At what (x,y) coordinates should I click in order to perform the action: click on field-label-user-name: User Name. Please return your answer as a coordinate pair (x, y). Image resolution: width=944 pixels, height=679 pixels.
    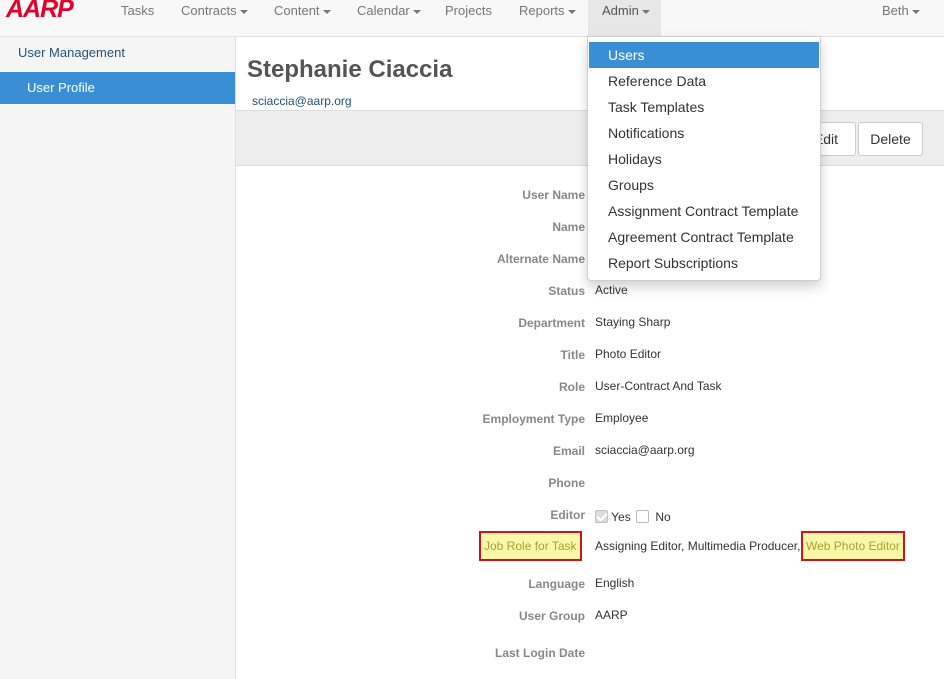
    Looking at the image, I should click on (553, 195).